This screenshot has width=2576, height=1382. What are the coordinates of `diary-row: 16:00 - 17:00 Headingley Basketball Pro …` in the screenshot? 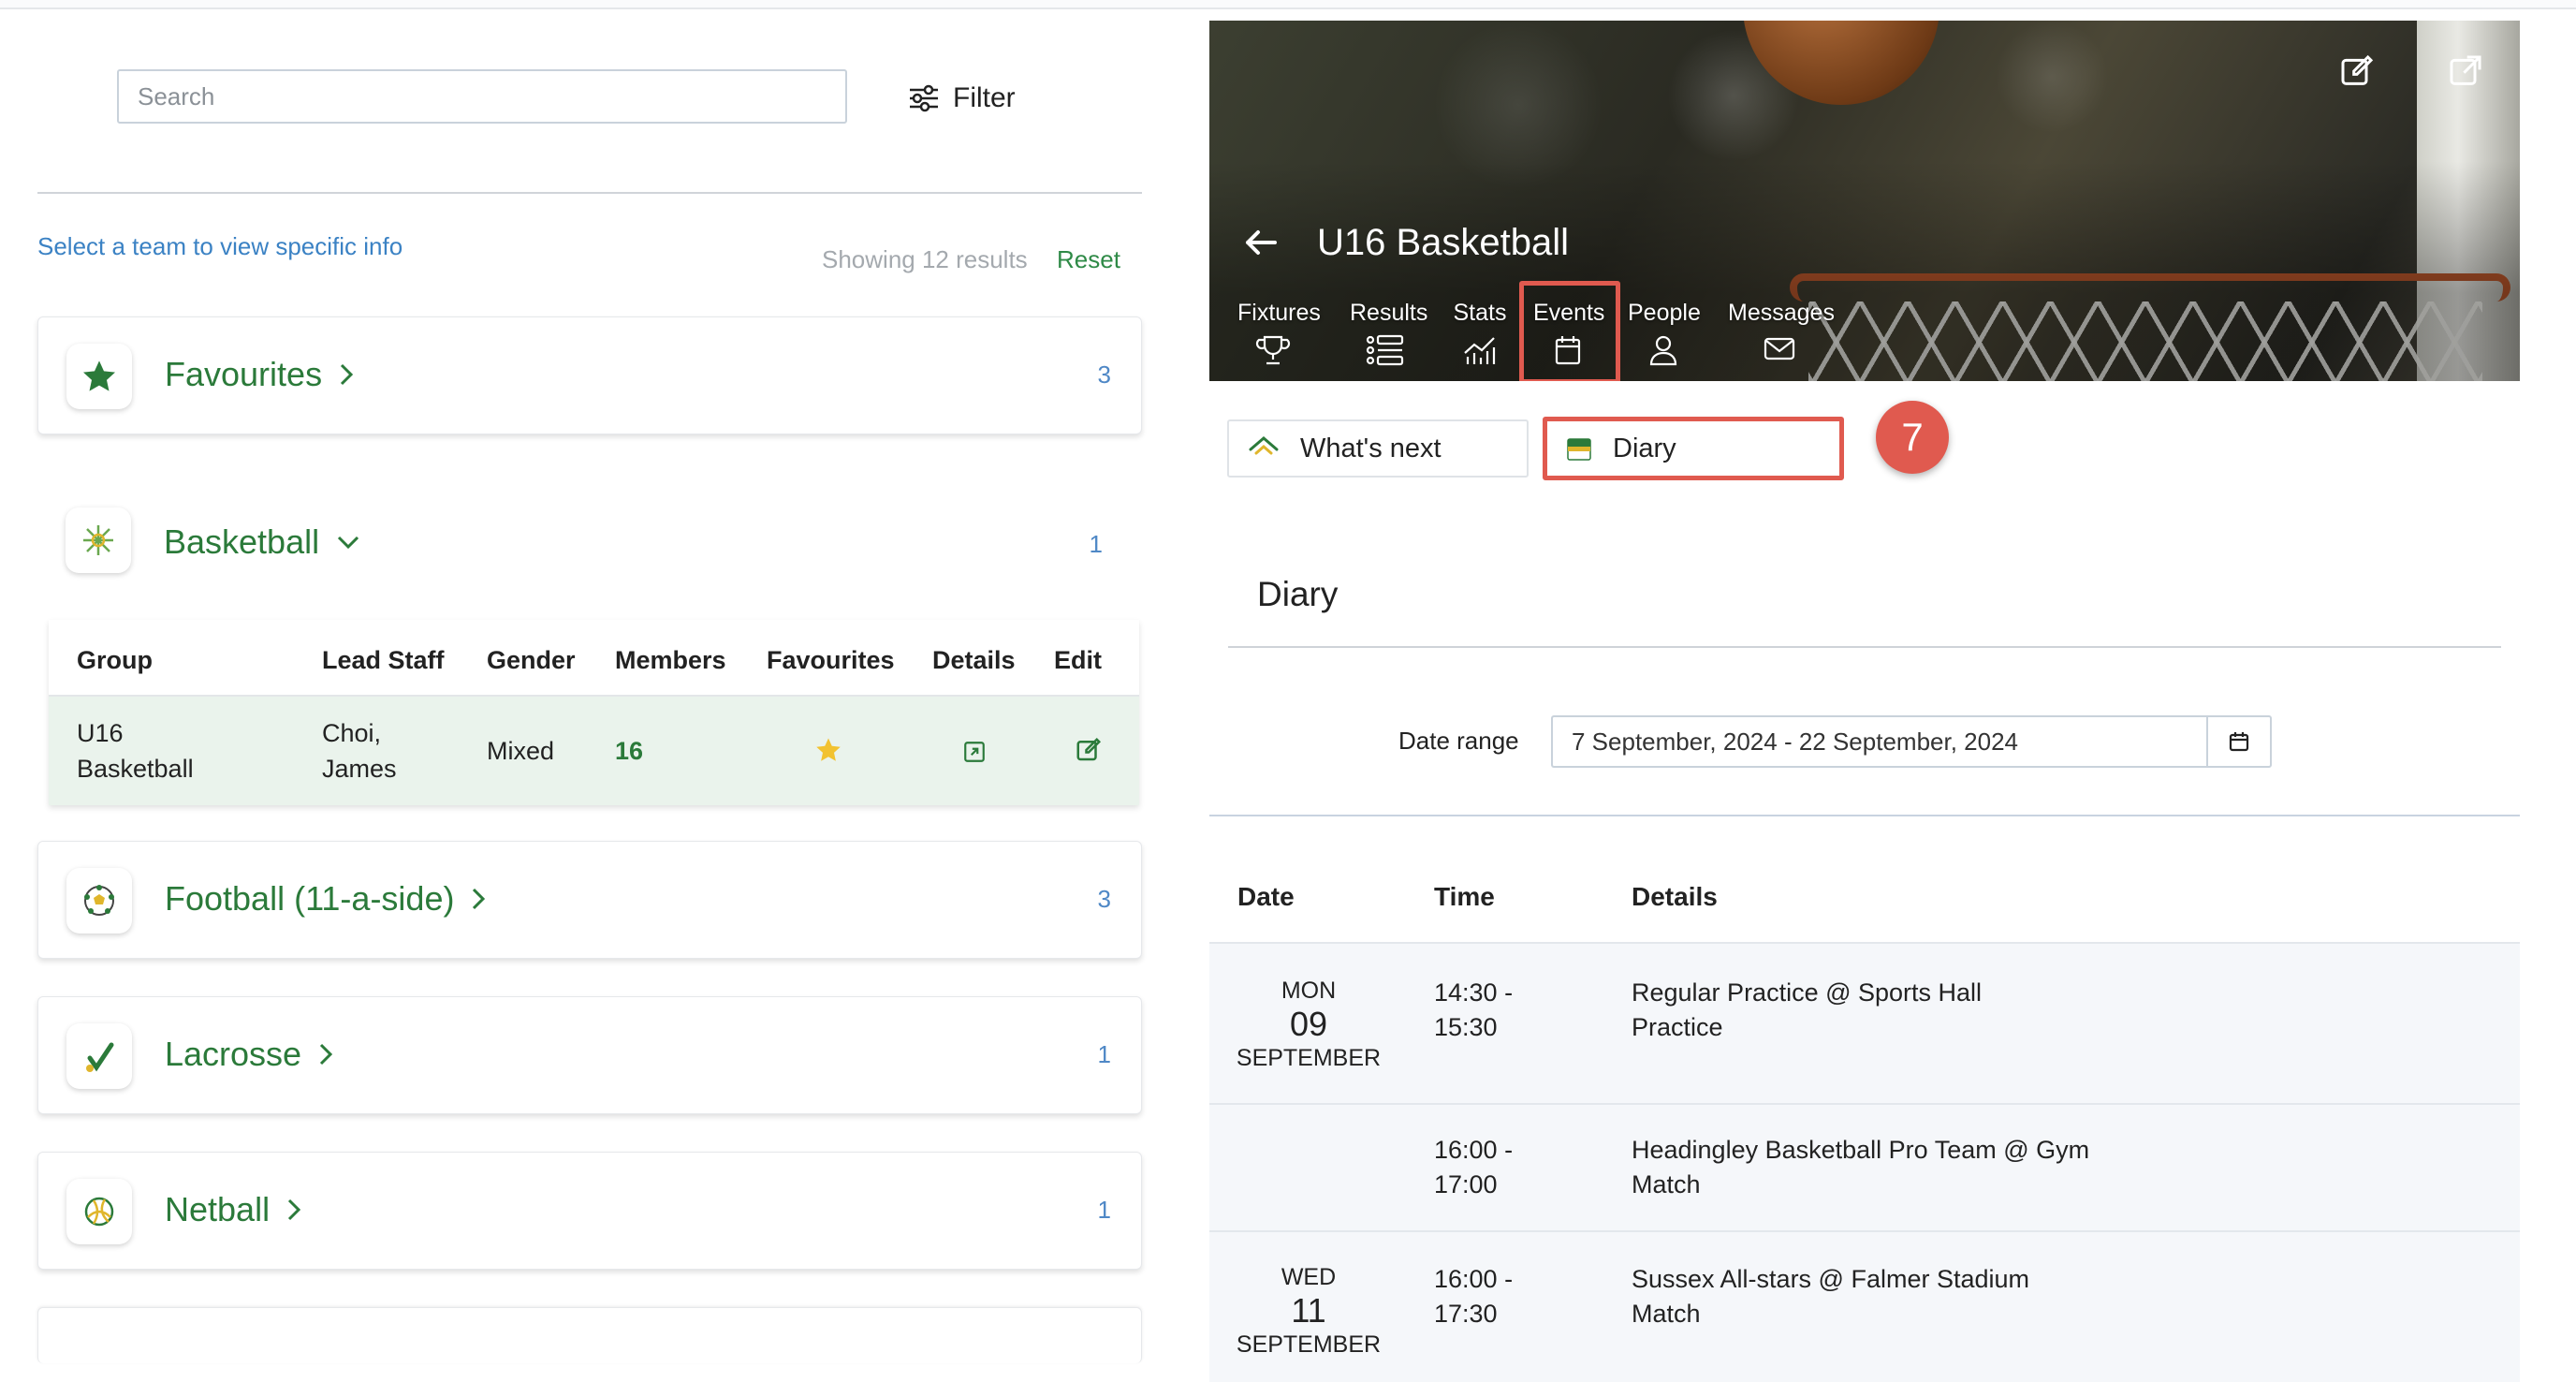 It's located at (1864, 1167).